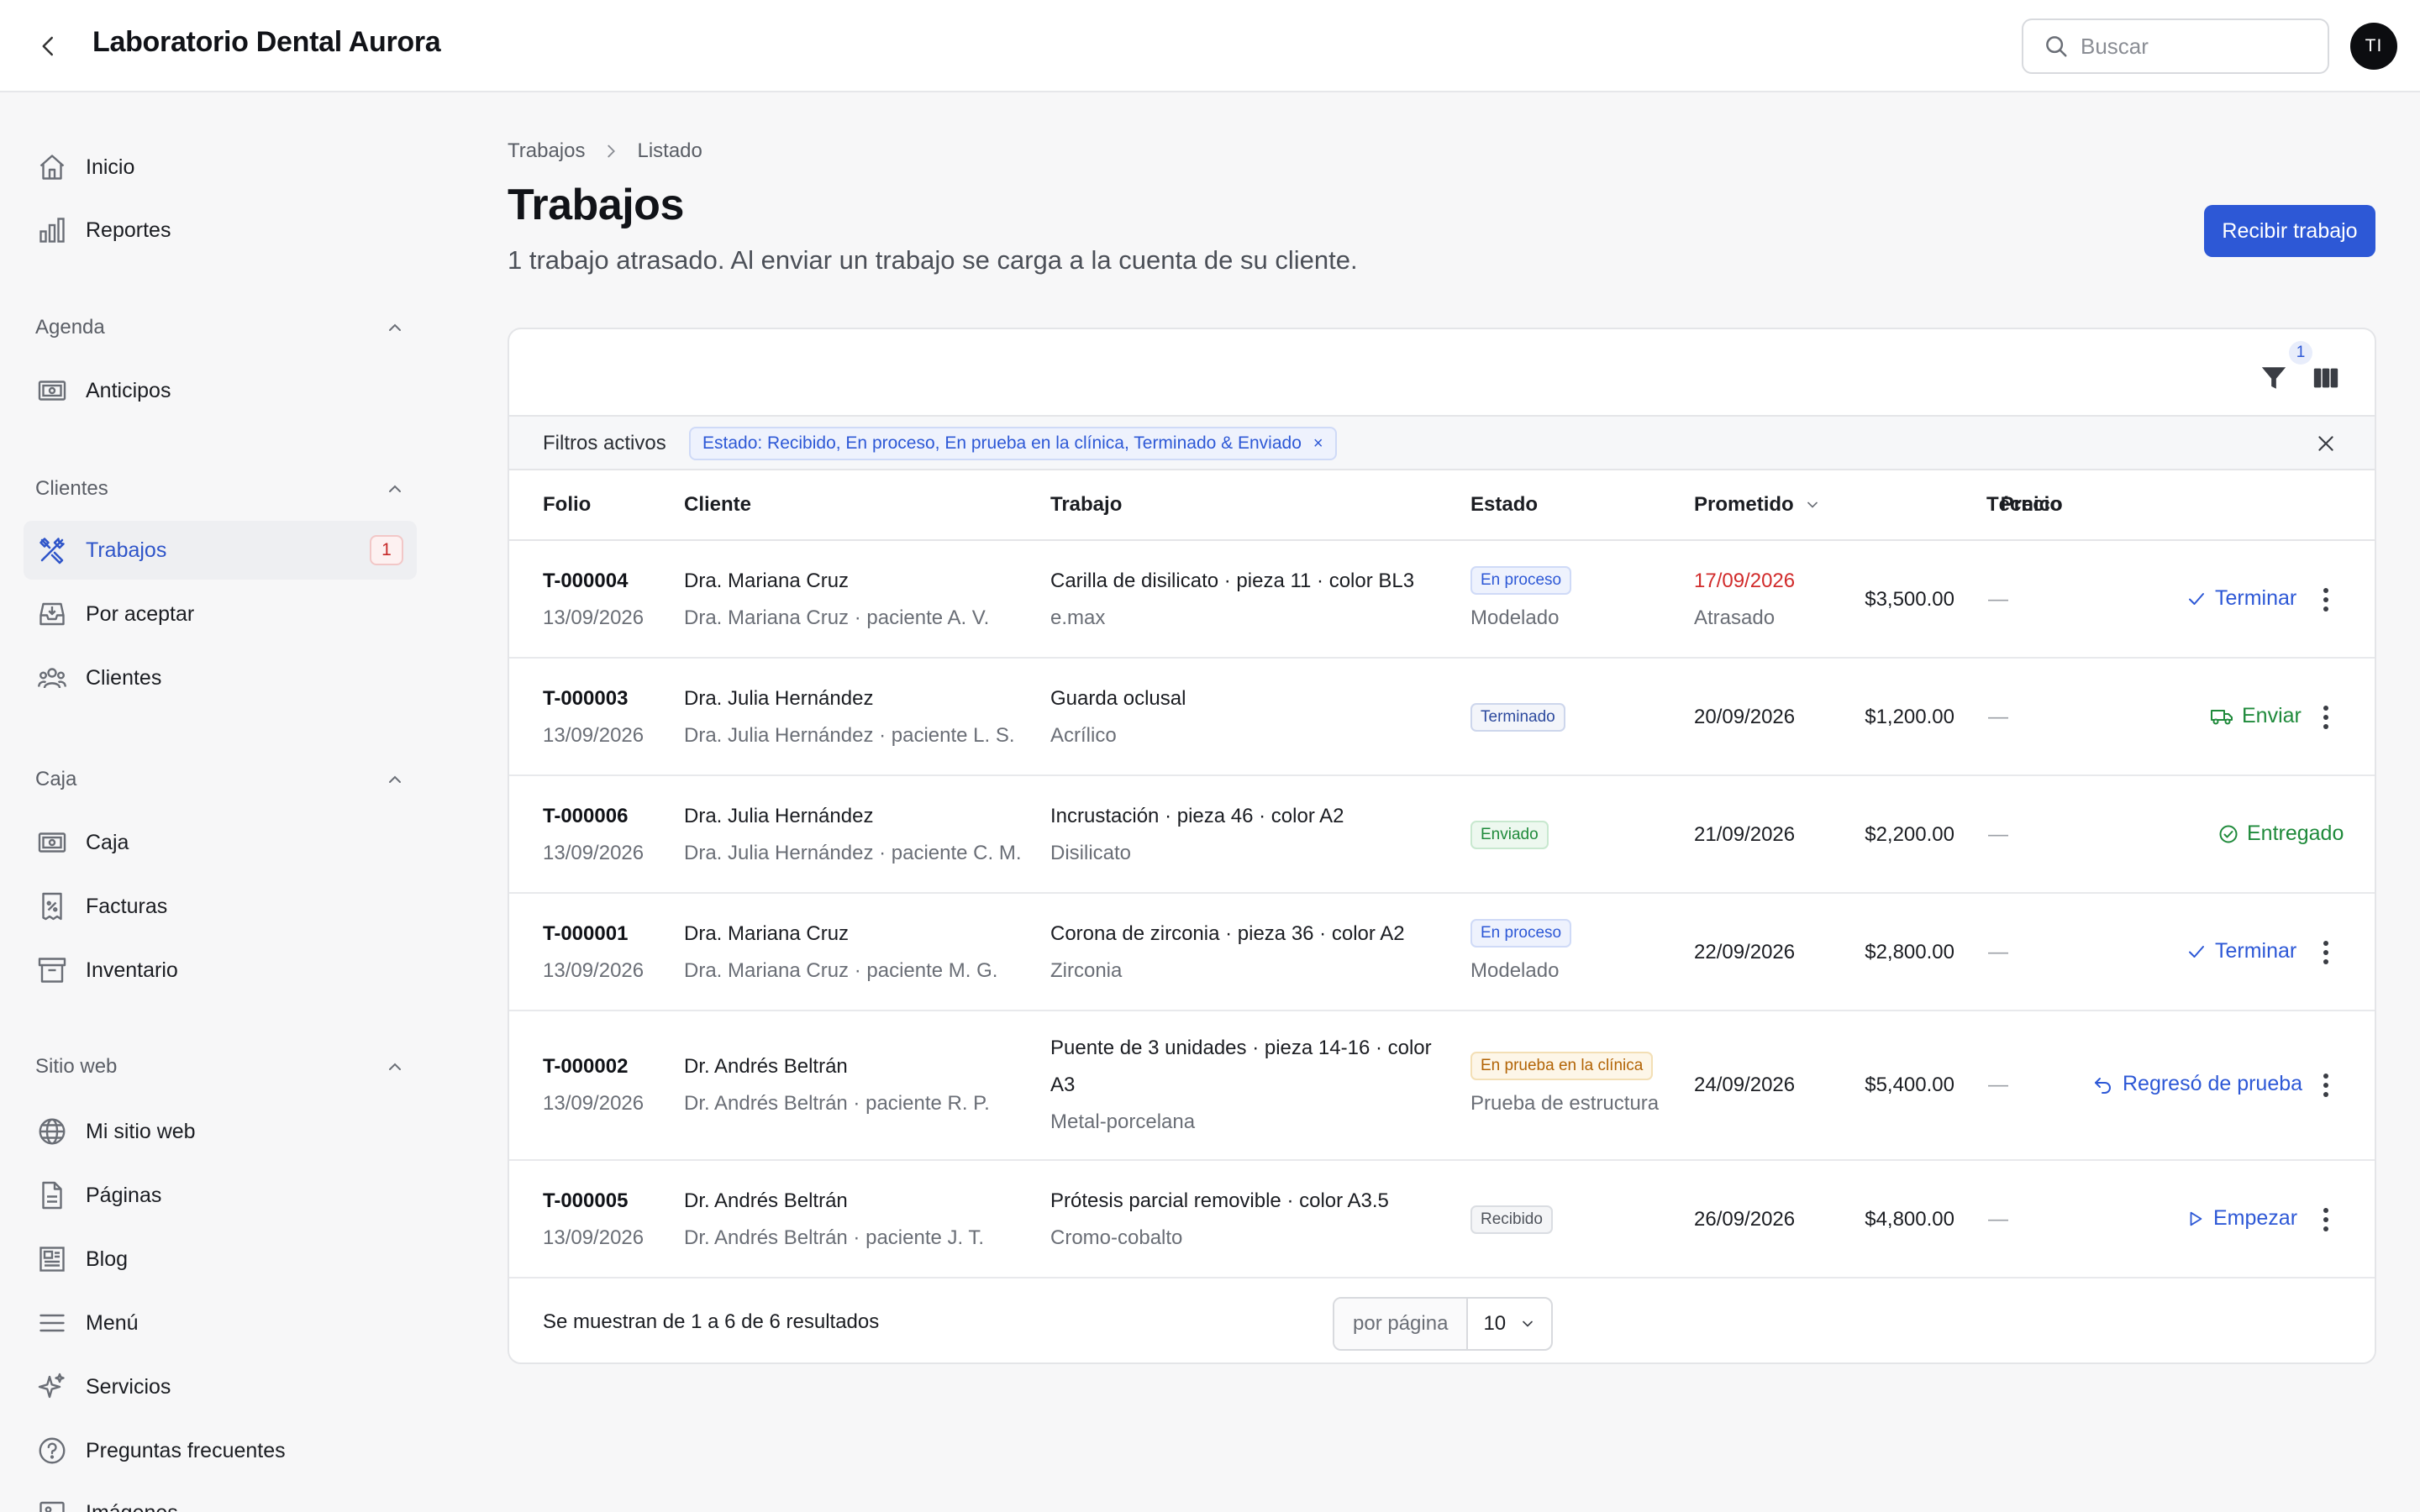  What do you see at coordinates (585, 699) in the screenshot?
I see `folio: T-000003` at bounding box center [585, 699].